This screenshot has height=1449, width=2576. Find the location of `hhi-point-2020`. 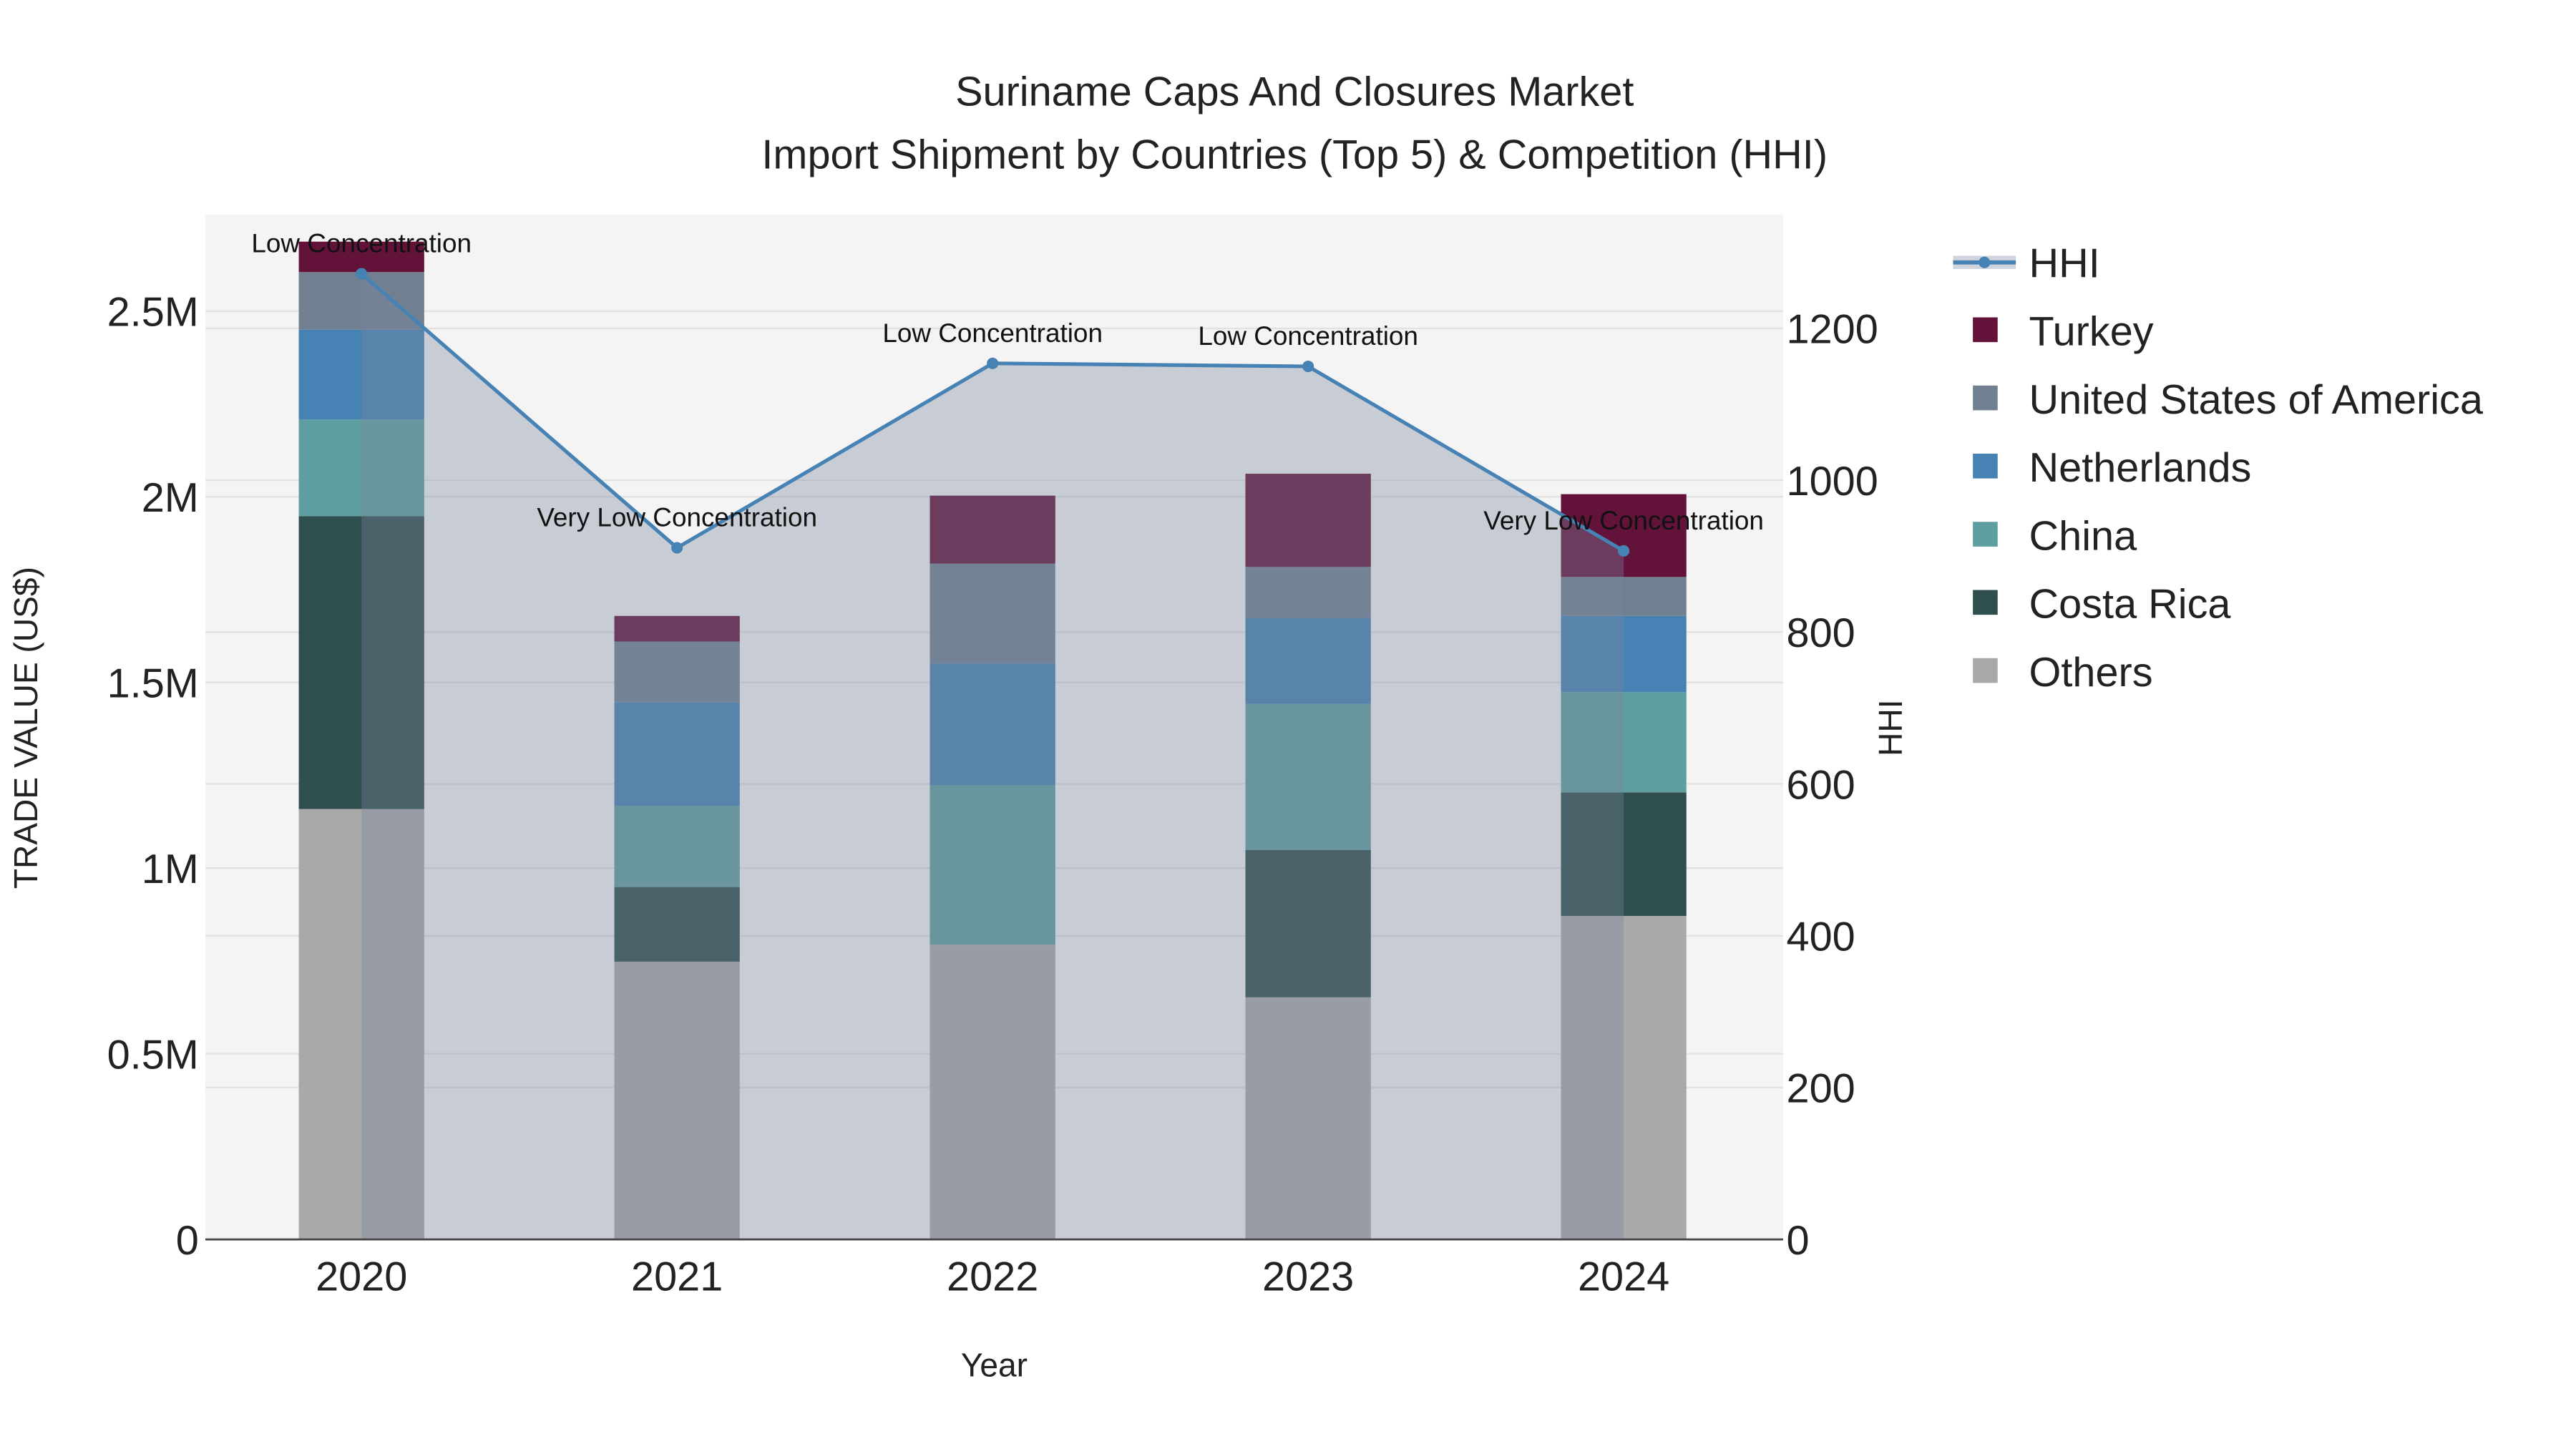

hhi-point-2020 is located at coordinates (362, 274).